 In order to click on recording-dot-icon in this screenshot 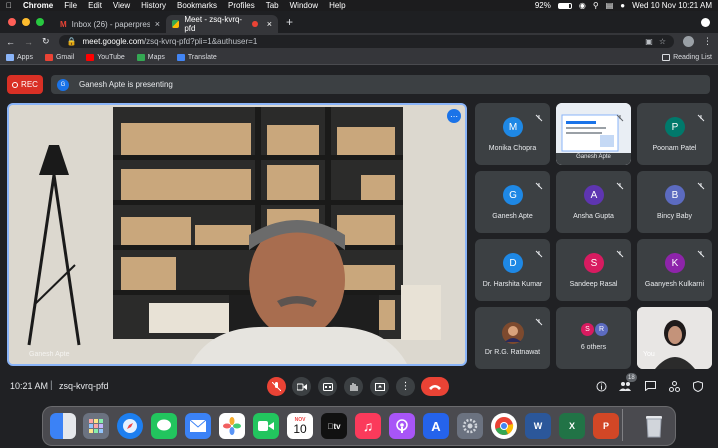, I will do `click(255, 24)`.